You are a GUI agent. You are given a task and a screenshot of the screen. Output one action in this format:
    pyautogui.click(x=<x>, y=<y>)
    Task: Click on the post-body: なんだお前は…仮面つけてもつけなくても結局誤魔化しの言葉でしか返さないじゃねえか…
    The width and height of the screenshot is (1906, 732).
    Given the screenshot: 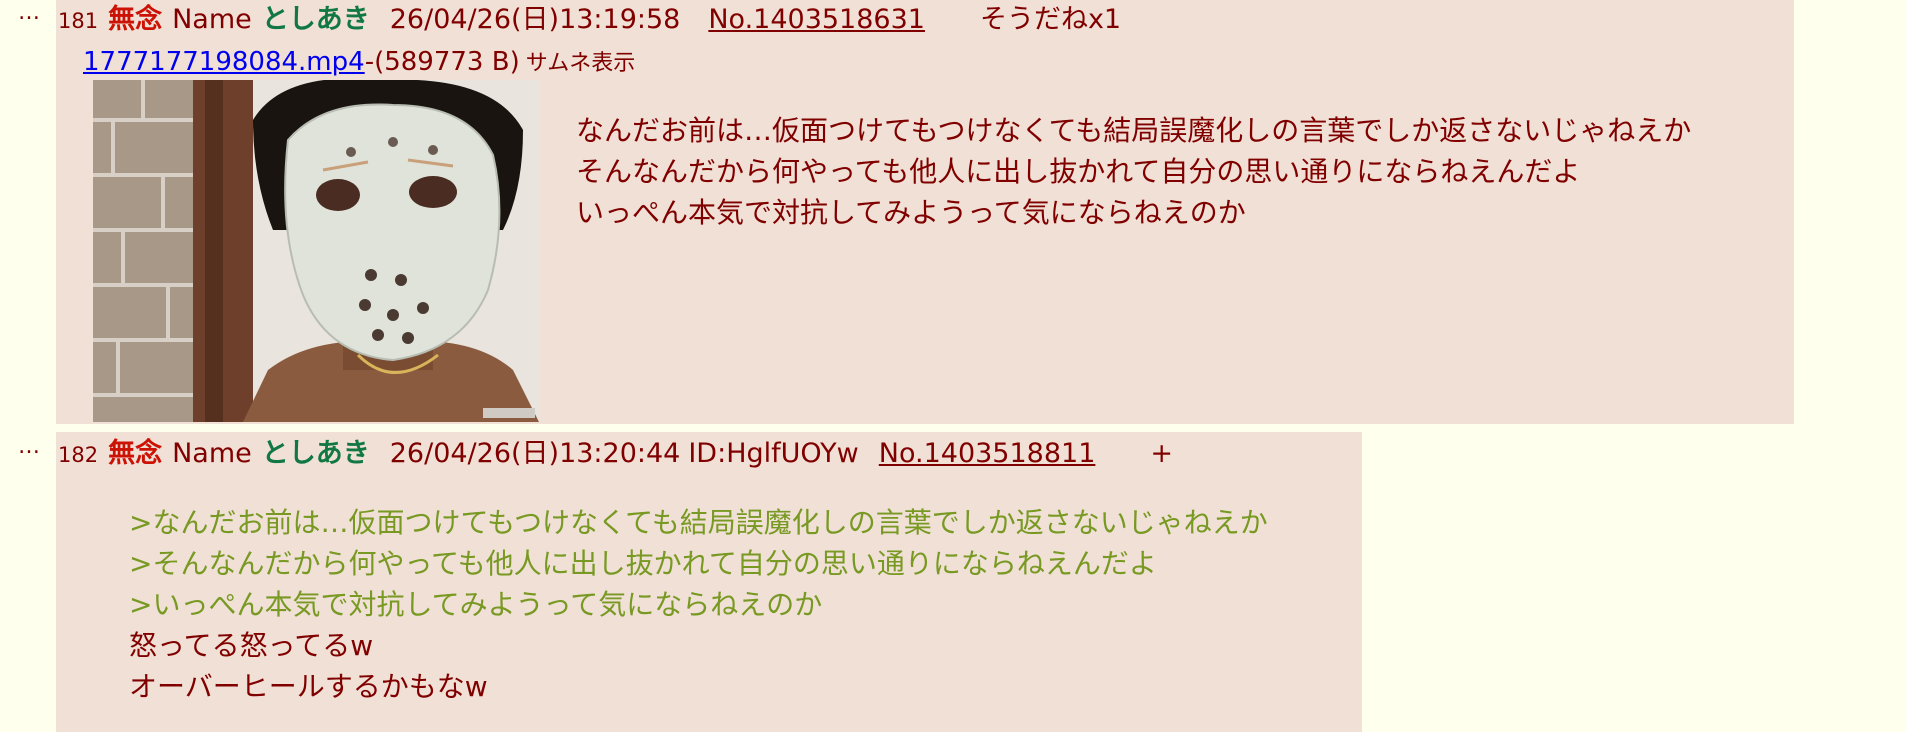 What is the action you would take?
    pyautogui.click(x=1133, y=171)
    